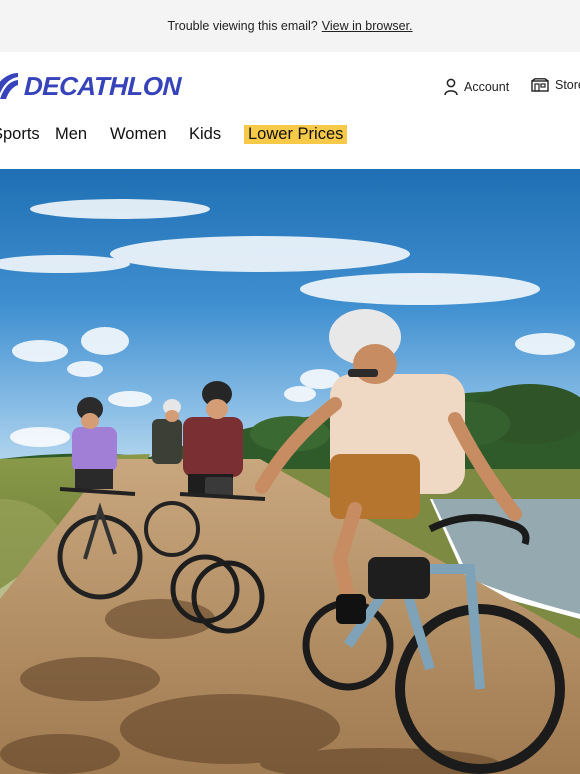 This screenshot has width=580, height=774. What do you see at coordinates (20, 134) in the screenshot?
I see `nav-item-sports: Sports` at bounding box center [20, 134].